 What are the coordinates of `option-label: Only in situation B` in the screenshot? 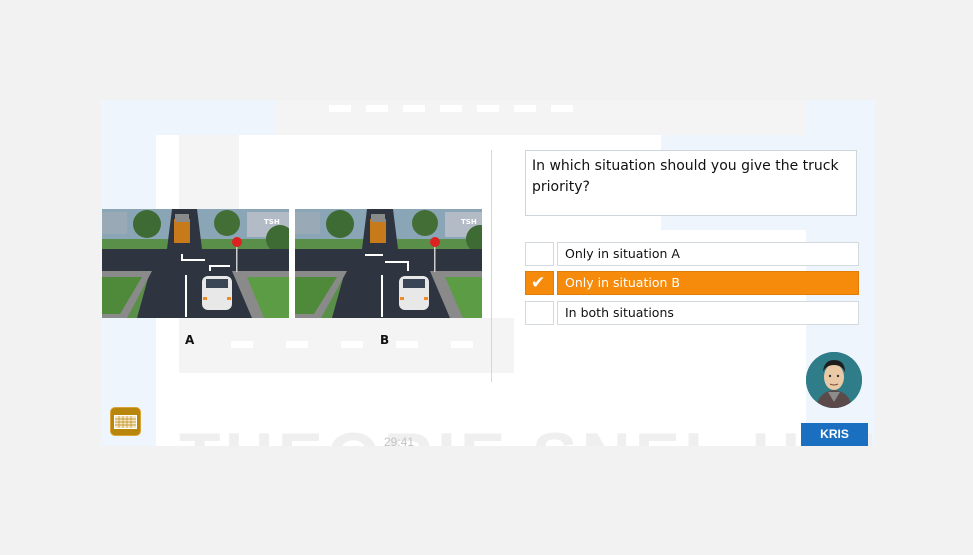 It's located at (708, 283).